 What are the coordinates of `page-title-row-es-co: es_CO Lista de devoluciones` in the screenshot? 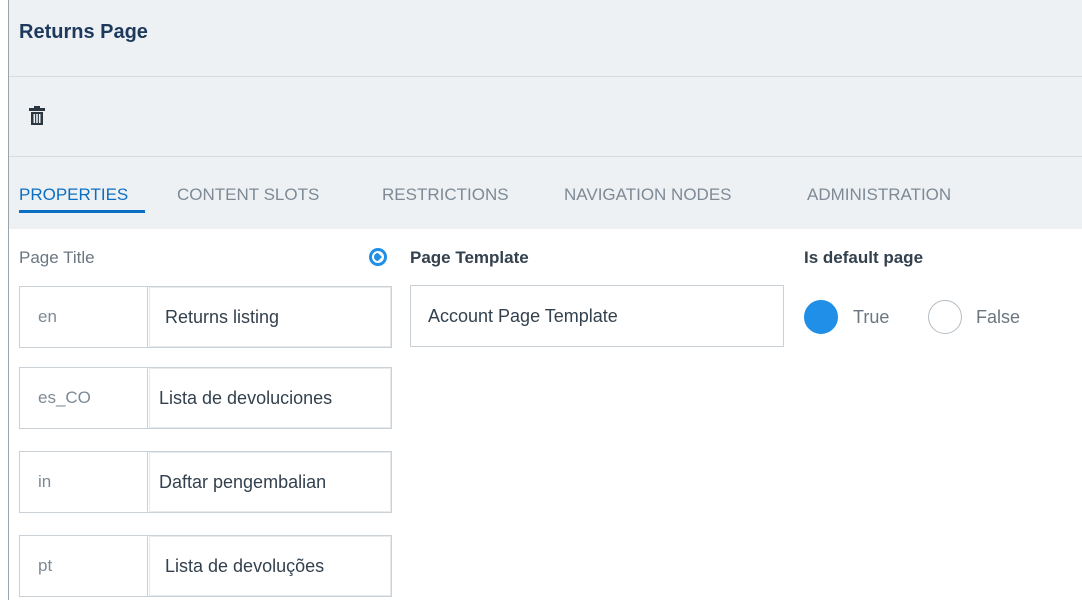 It's located at (205, 398).